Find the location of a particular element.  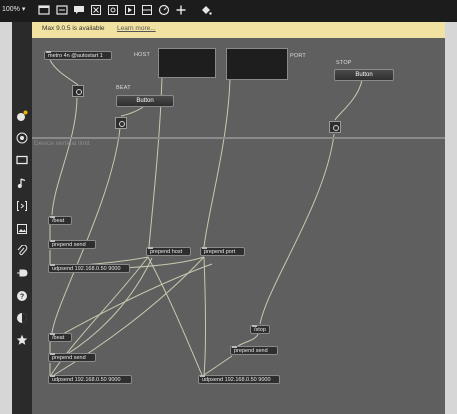

stop-address-object: /stop is located at coordinates (260, 329).